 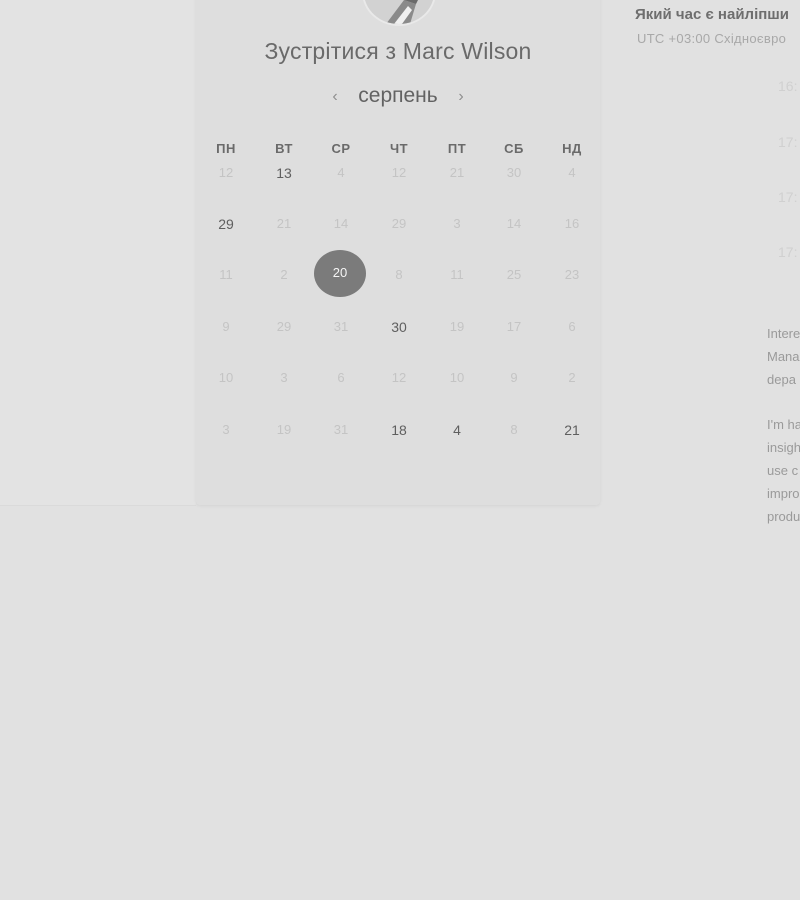 I want to click on description-line: produ, so click(x=783, y=516).